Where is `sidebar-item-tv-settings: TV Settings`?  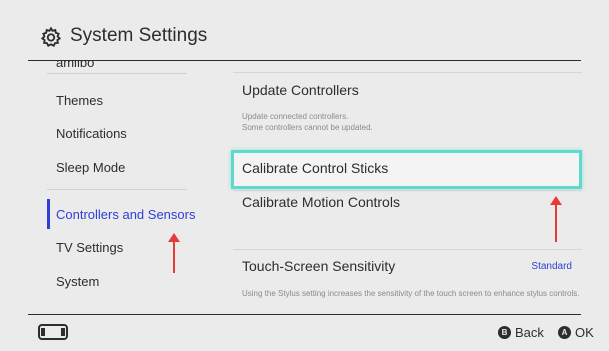 sidebar-item-tv-settings: TV Settings is located at coordinates (89, 247).